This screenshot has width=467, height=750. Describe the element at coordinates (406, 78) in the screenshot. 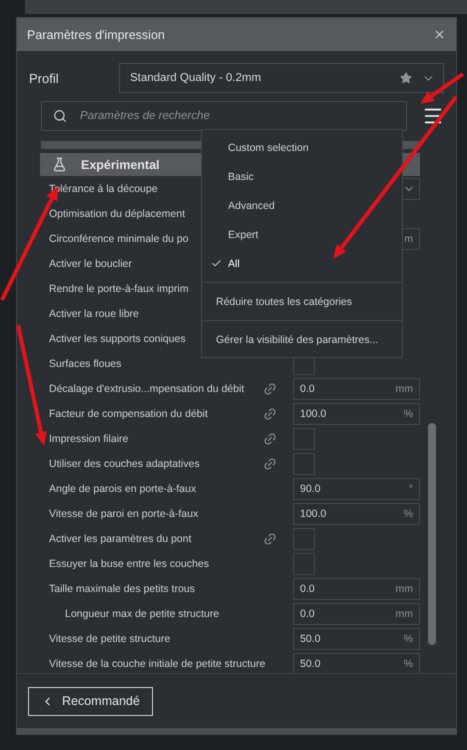

I see `star-icon` at that location.